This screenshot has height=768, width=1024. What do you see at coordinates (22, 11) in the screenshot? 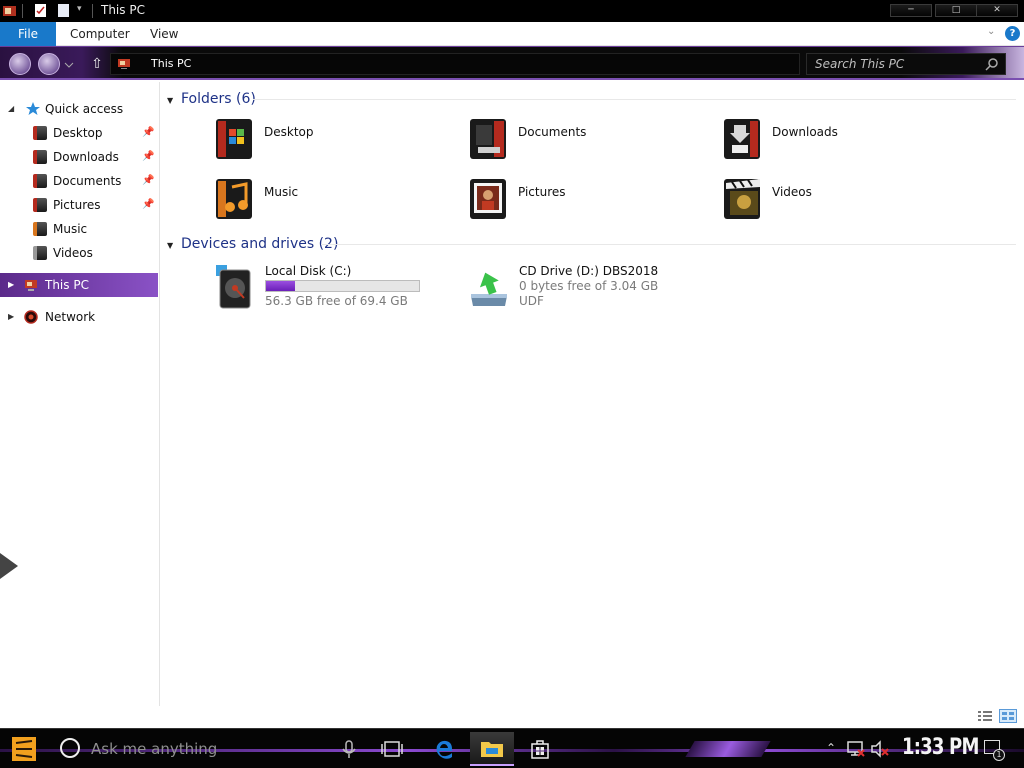
I see `qat-separator` at bounding box center [22, 11].